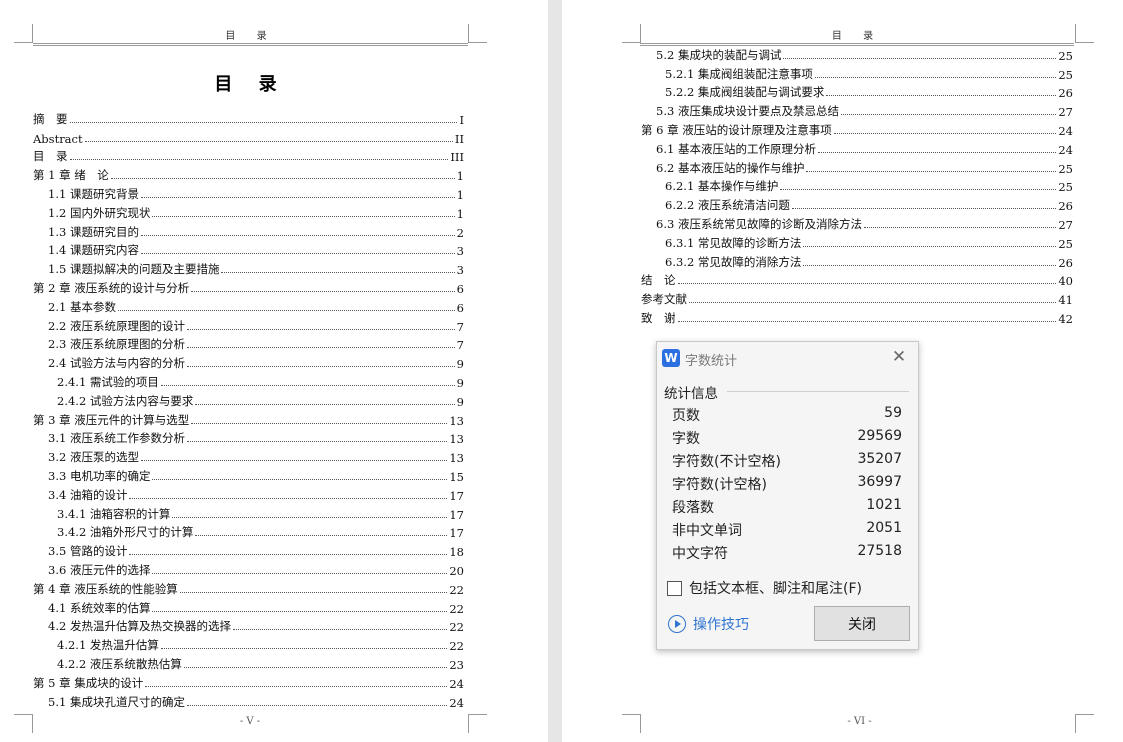 This screenshot has width=1123, height=742. Describe the element at coordinates (857, 147) in the screenshot. I see `toc-entry: 6.1 基本液压站的工作原理分析 24` at that location.